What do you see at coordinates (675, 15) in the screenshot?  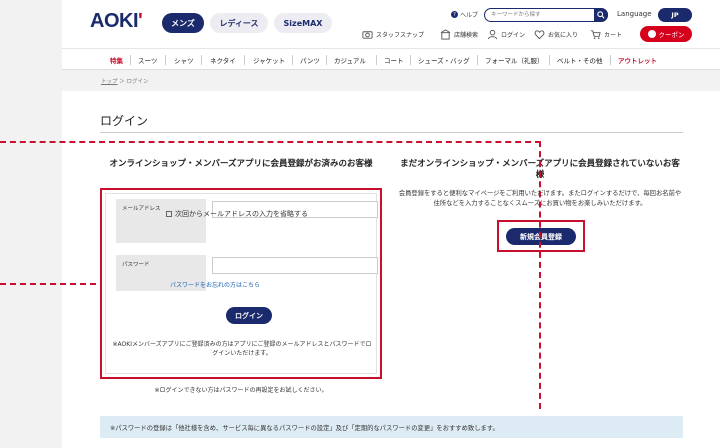 I see `language-select-button: JP` at bounding box center [675, 15].